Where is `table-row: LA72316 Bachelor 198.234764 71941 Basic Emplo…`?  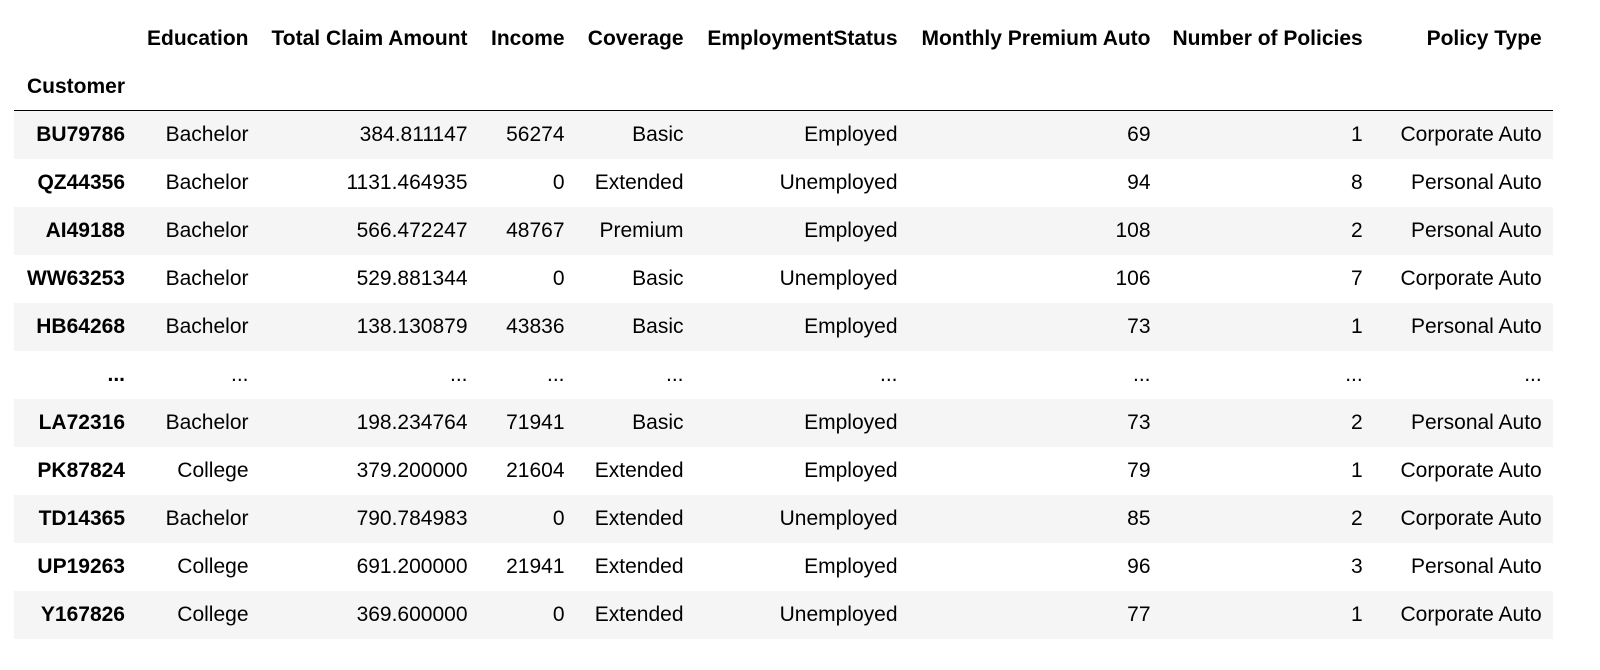
table-row: LA72316 Bachelor 198.234764 71941 Basic Emplo… is located at coordinates (783, 422).